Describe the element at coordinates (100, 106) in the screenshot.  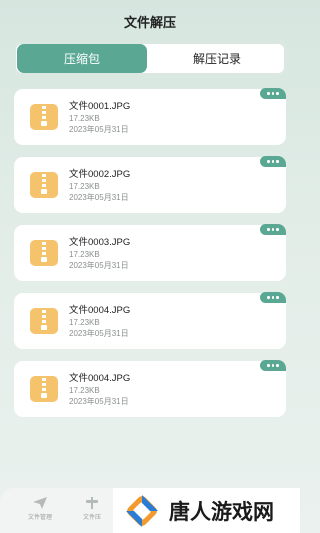
I see `file-name: 文件0001.JPG` at that location.